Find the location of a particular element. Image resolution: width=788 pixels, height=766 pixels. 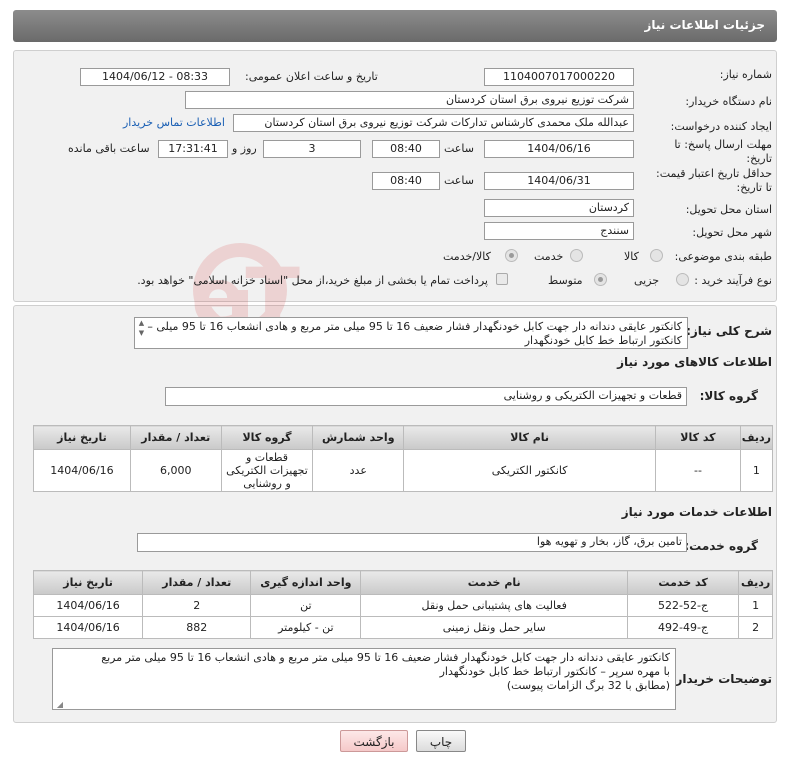

services-cell-qty: 2 is located at coordinates (197, 605).